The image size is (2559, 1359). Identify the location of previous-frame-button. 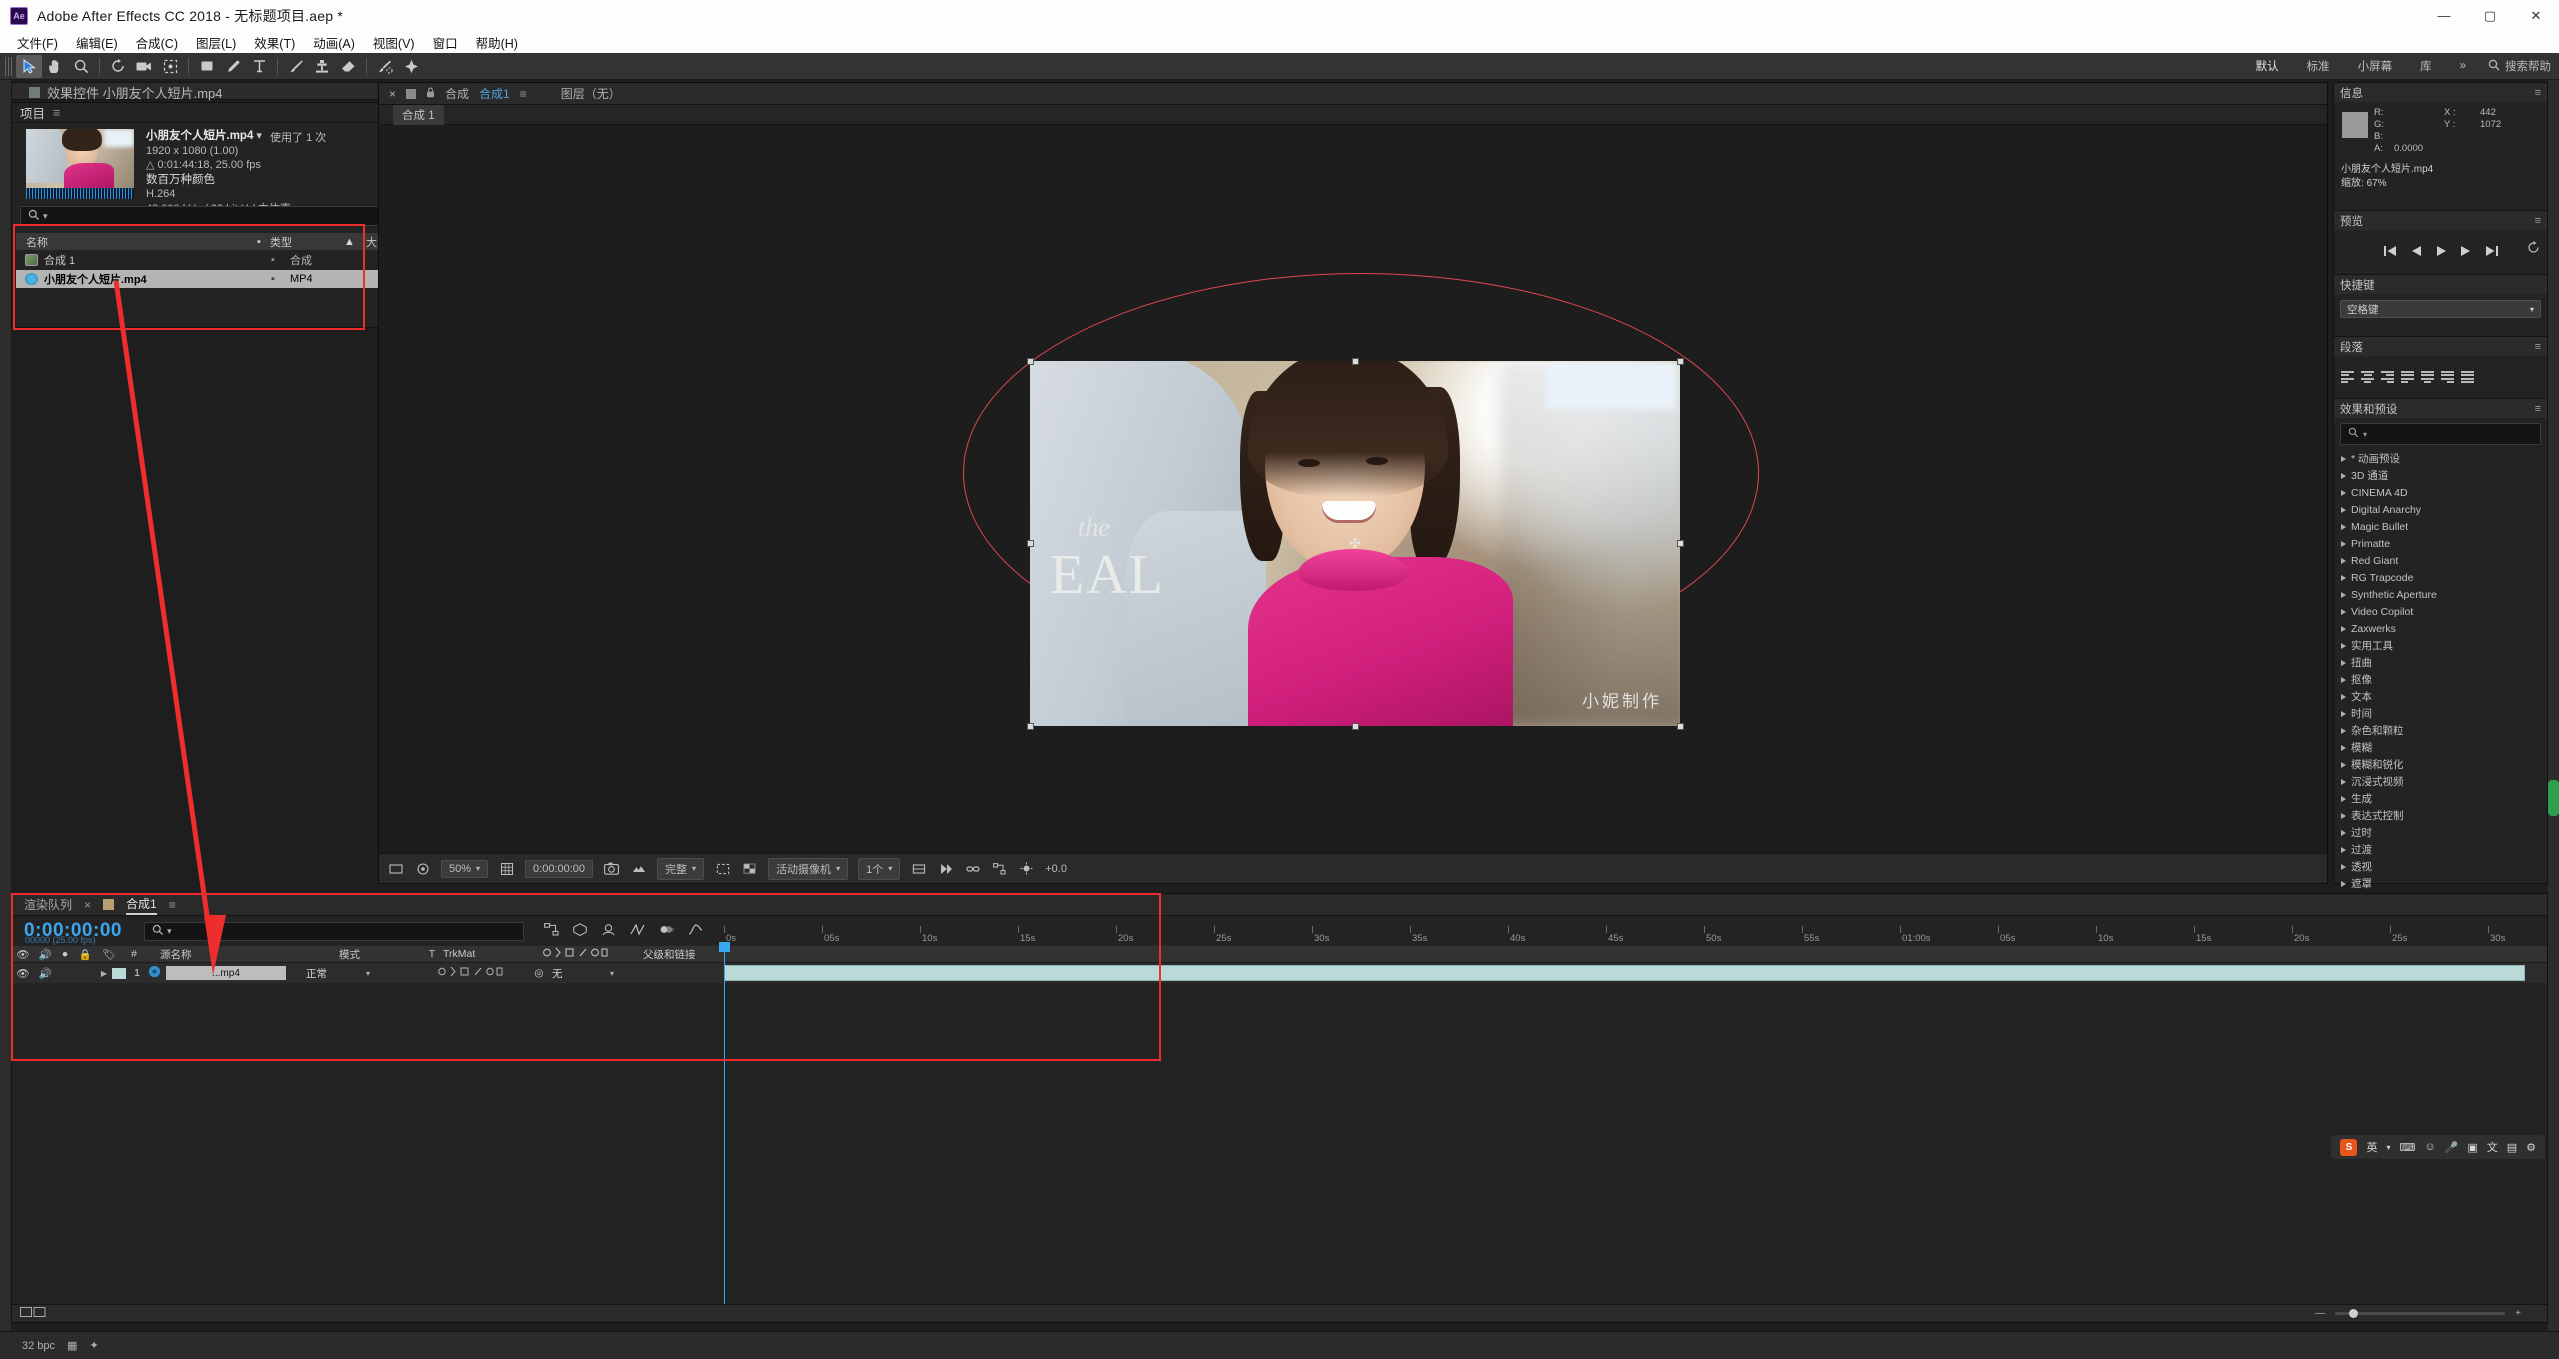
(2416, 252).